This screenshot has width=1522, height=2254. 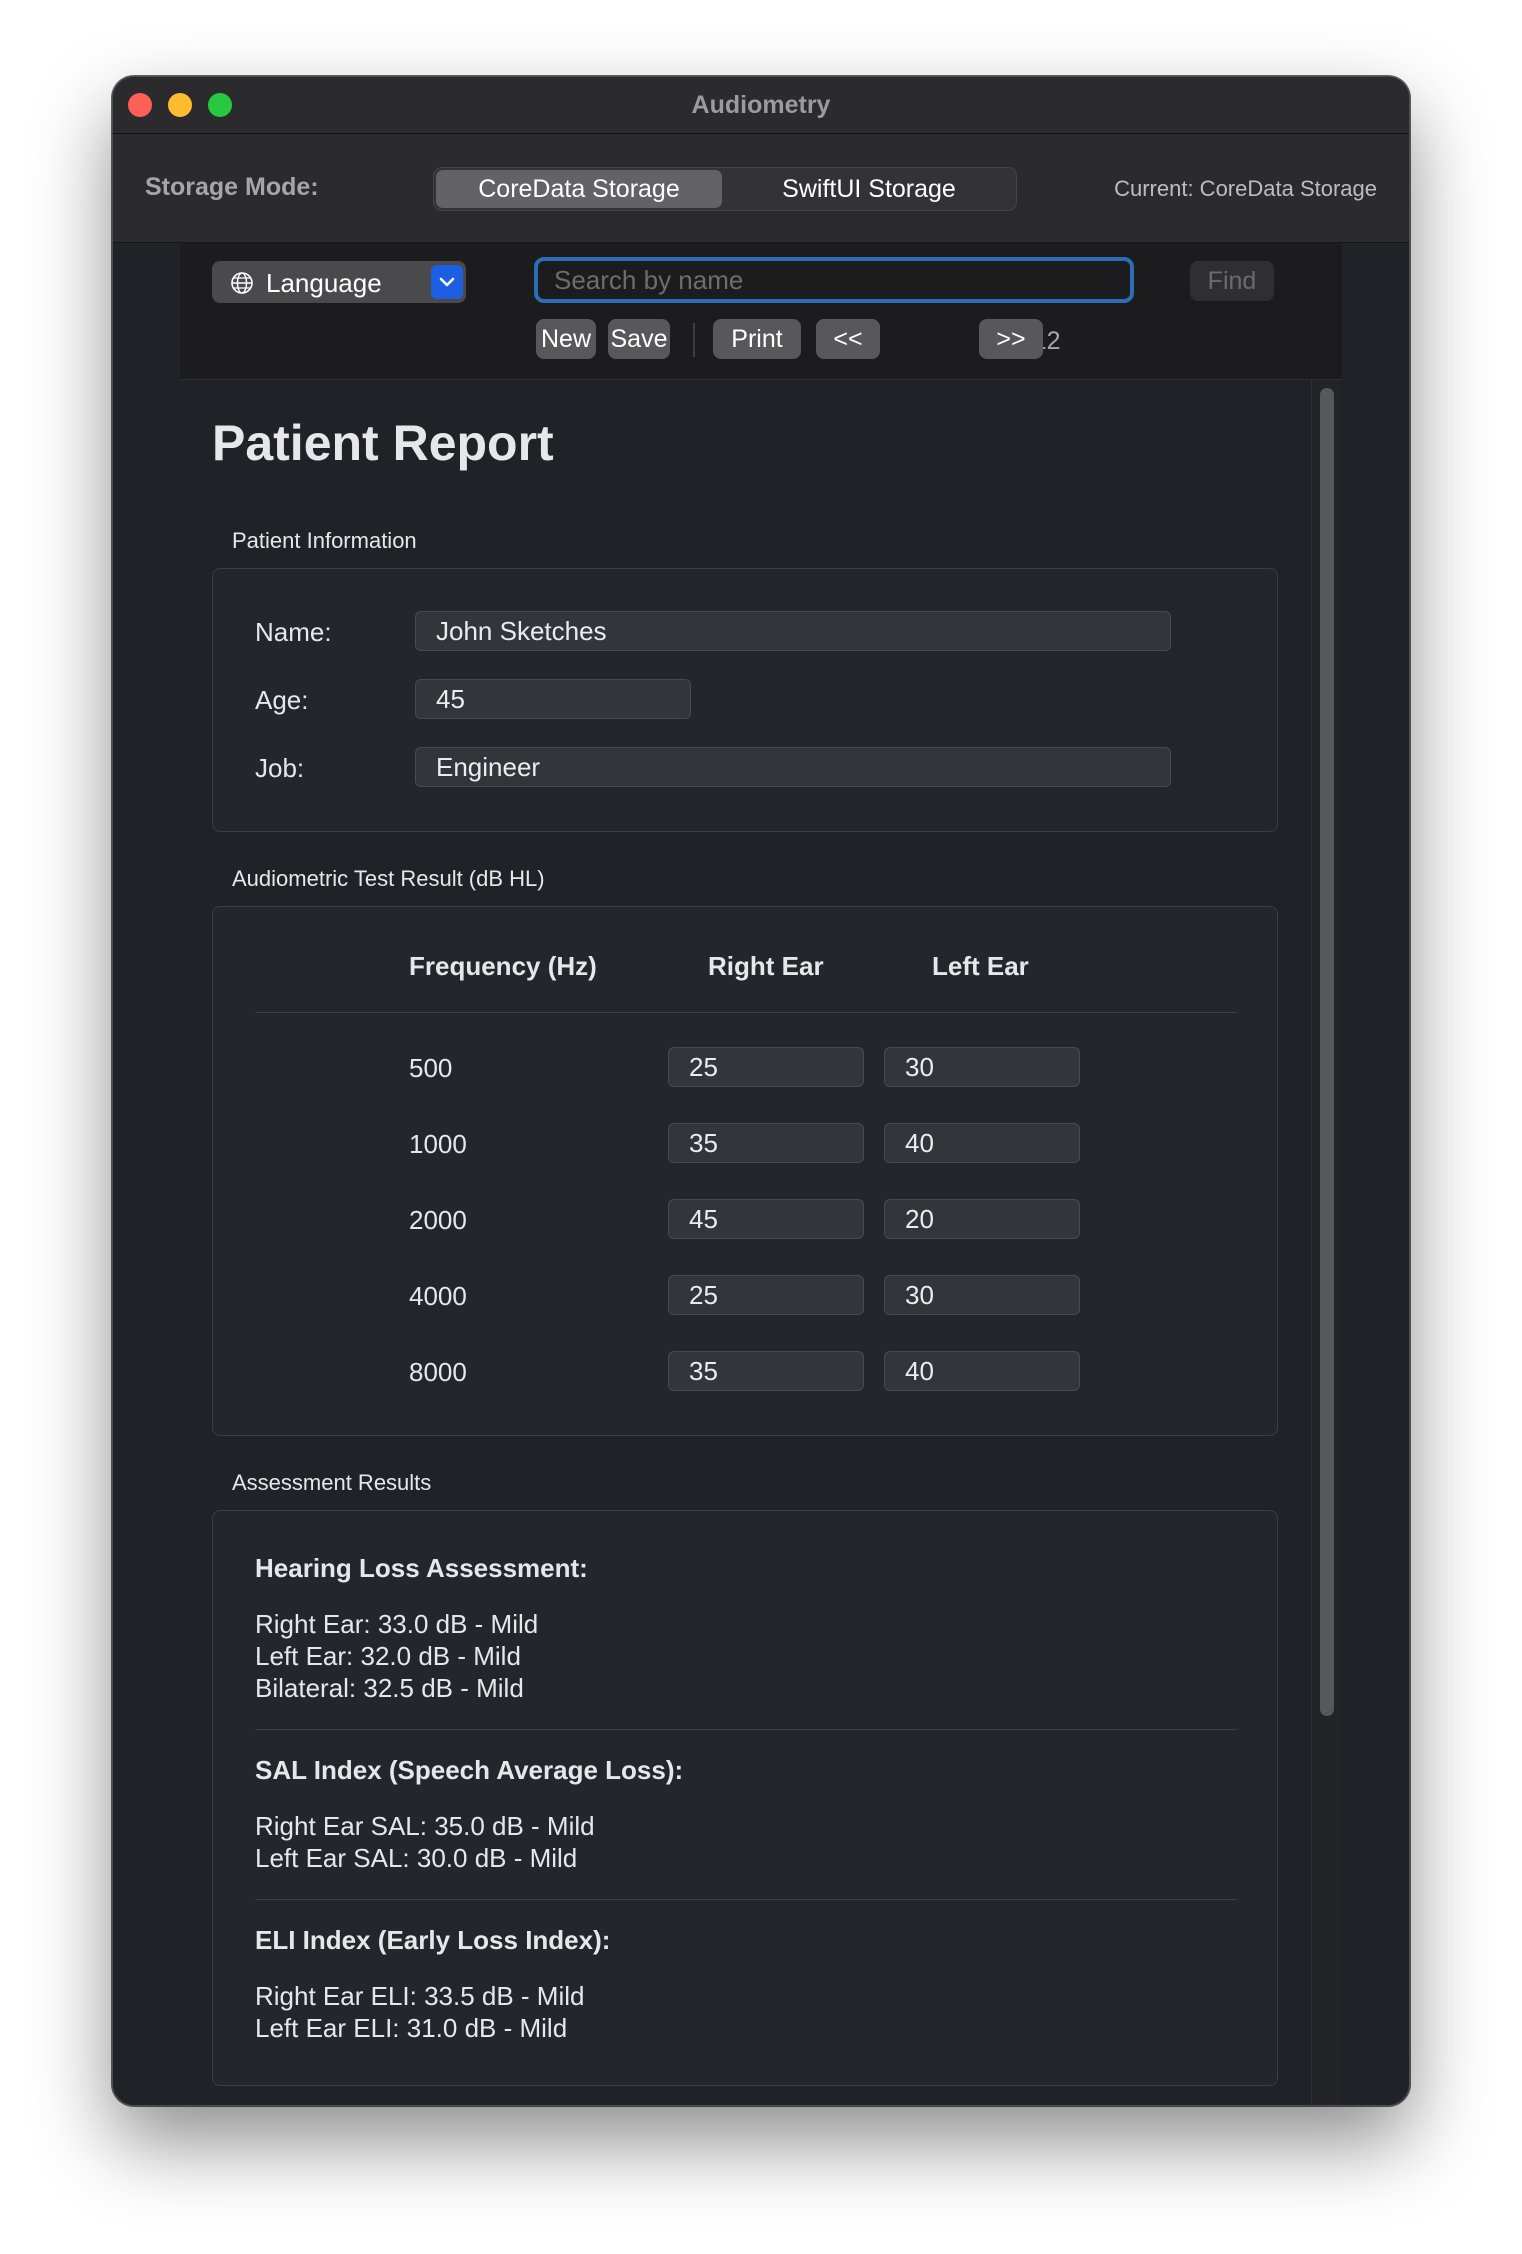 I want to click on window-title: Audiometry, so click(x=761, y=105).